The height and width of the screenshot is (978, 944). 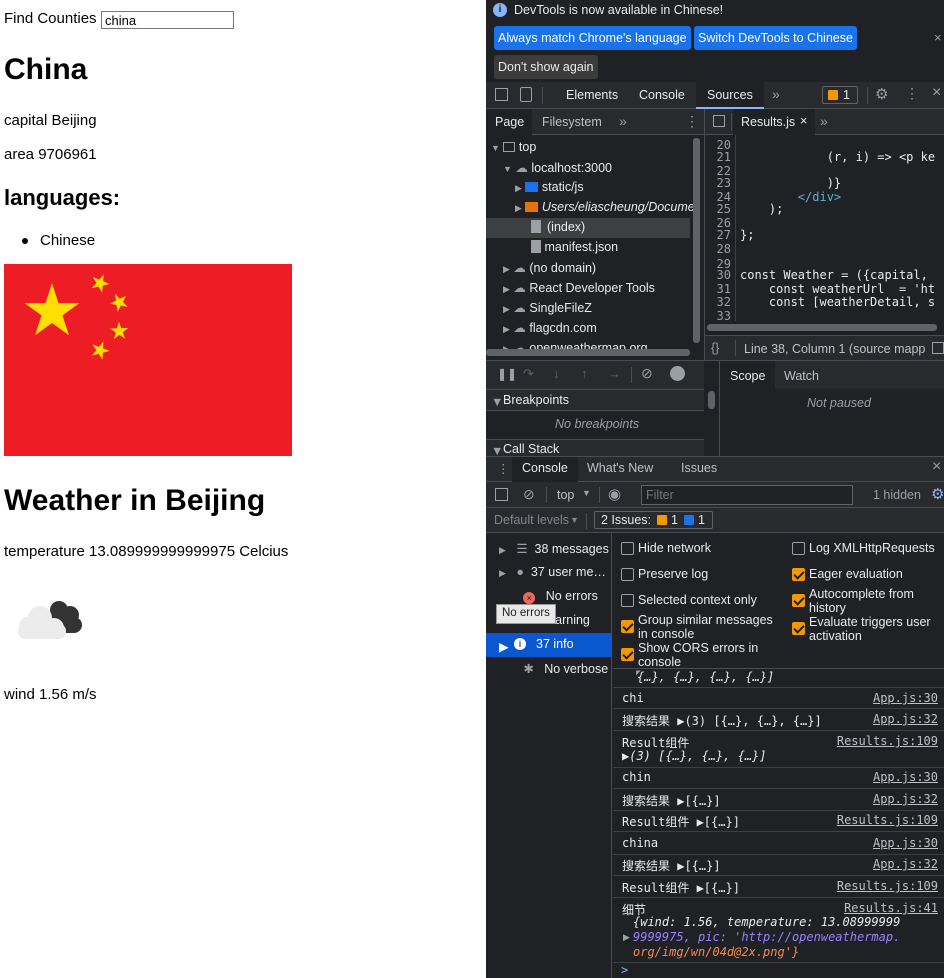 What do you see at coordinates (722, 720) in the screenshot?
I see `console-message: 搜索结果 ▶(3) [{…}, {…}, {…}]` at bounding box center [722, 720].